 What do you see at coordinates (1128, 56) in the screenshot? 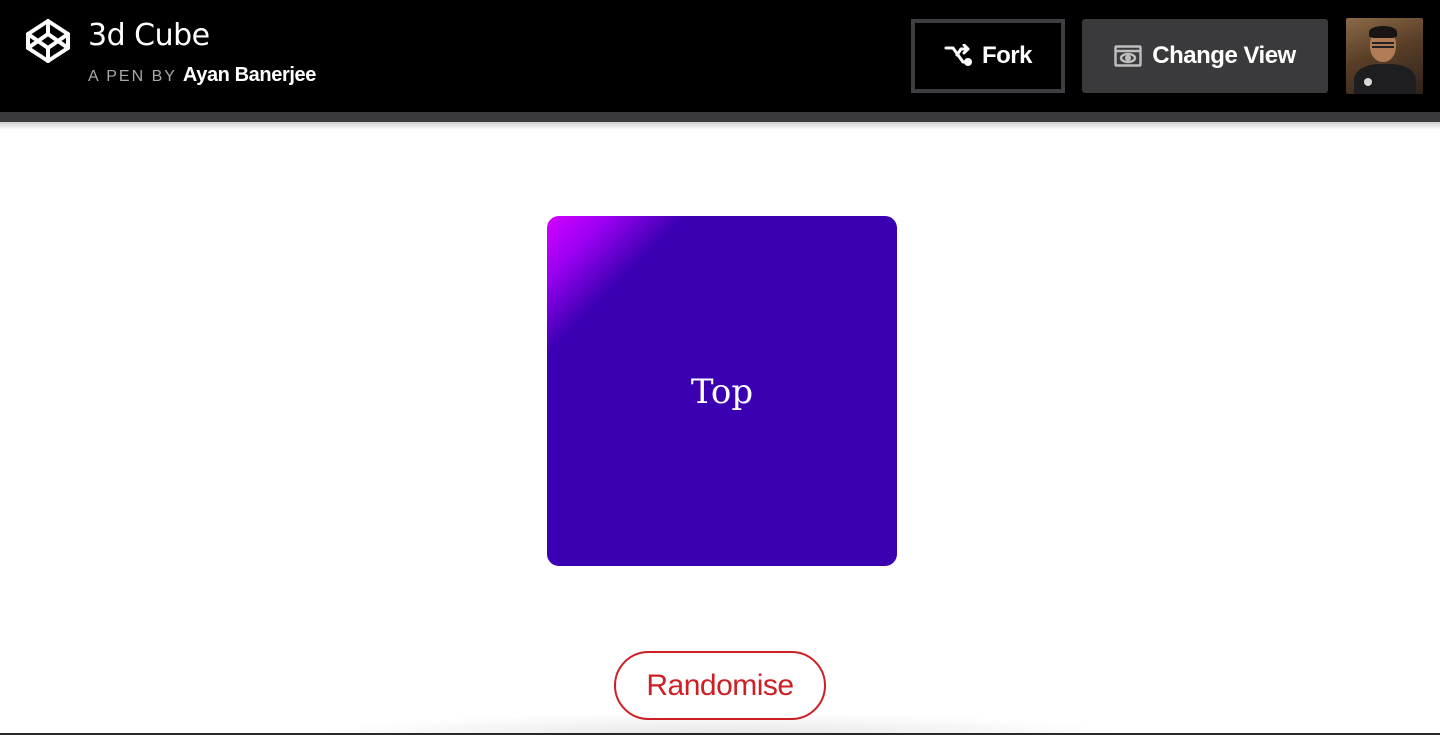
I see `eye-icon` at bounding box center [1128, 56].